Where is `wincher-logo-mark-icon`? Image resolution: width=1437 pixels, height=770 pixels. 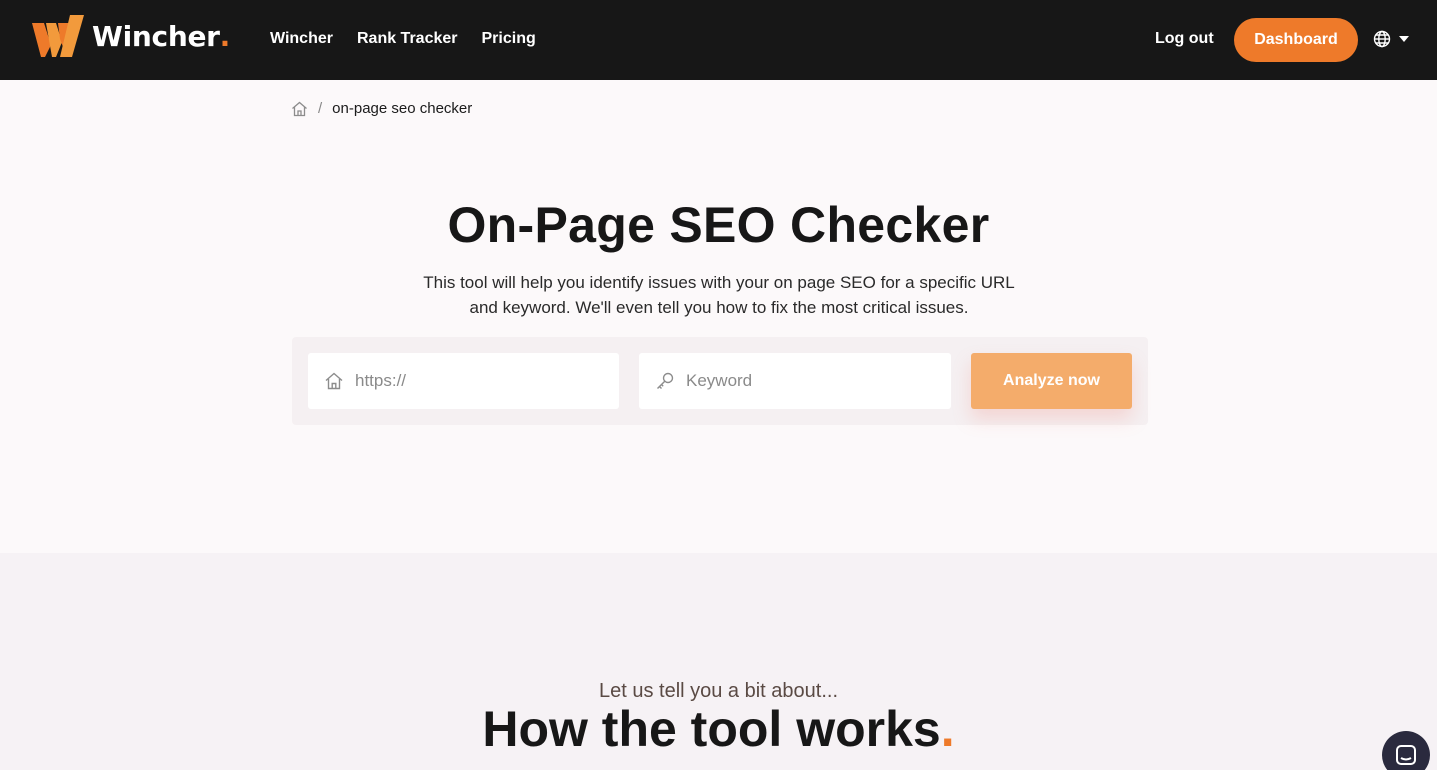 wincher-logo-mark-icon is located at coordinates (58, 36).